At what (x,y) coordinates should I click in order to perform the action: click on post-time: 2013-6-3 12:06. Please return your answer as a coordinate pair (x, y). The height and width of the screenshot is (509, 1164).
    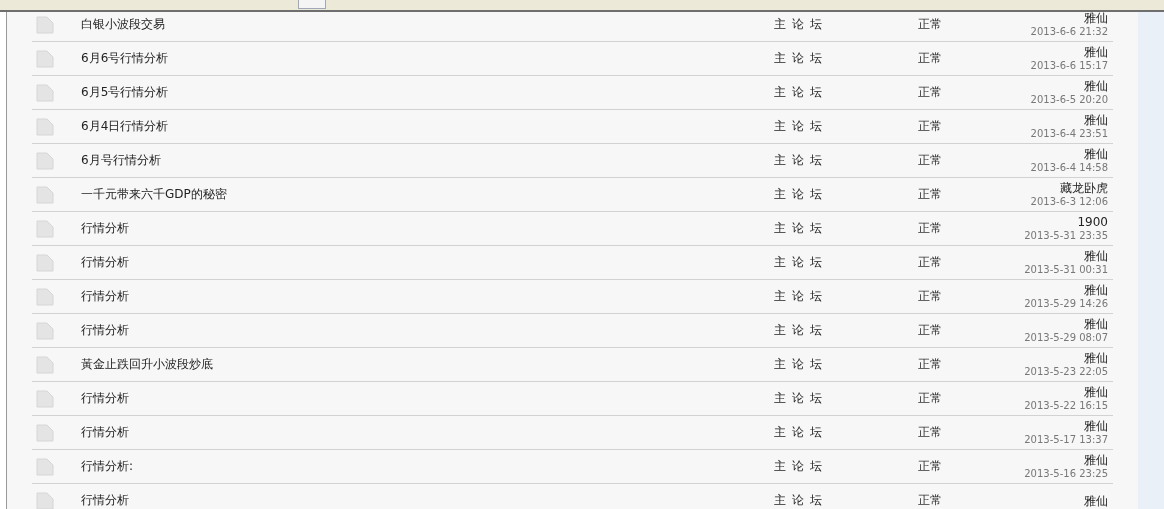
    Looking at the image, I should click on (1069, 201).